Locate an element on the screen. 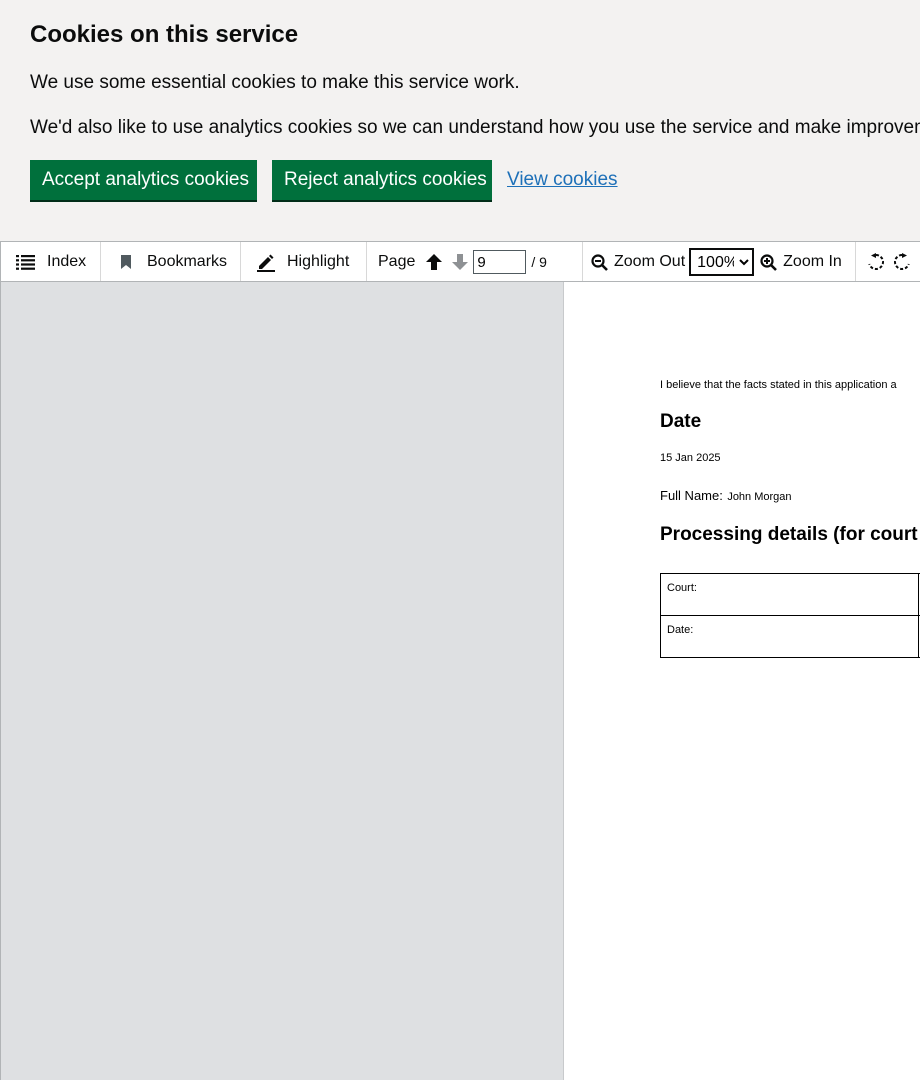  index-label: Index is located at coordinates (67, 261).